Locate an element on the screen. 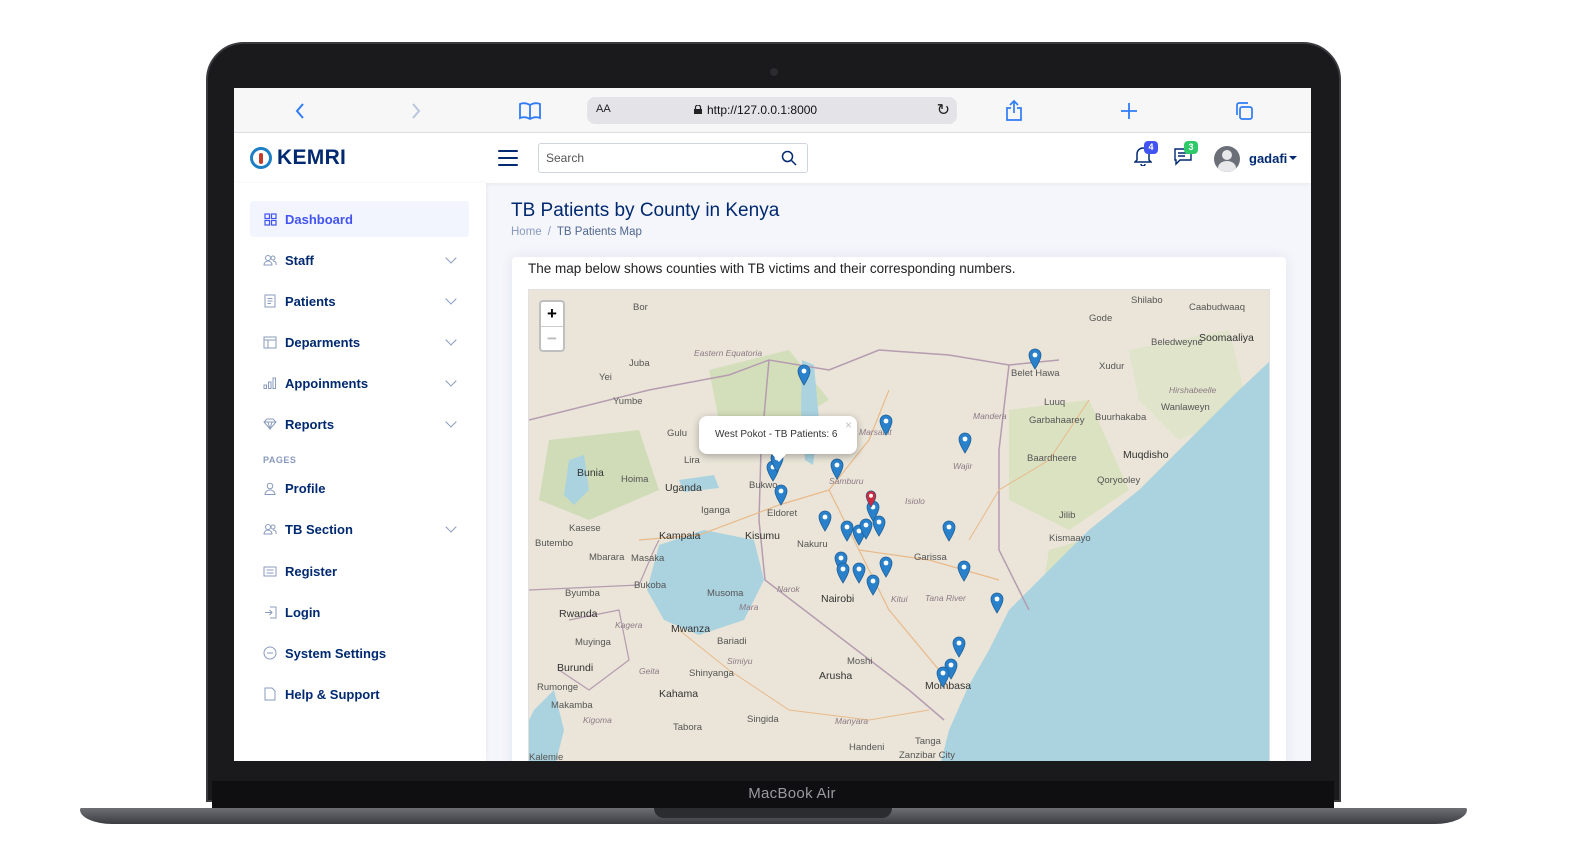  place-label: Nairobi is located at coordinates (838, 599).